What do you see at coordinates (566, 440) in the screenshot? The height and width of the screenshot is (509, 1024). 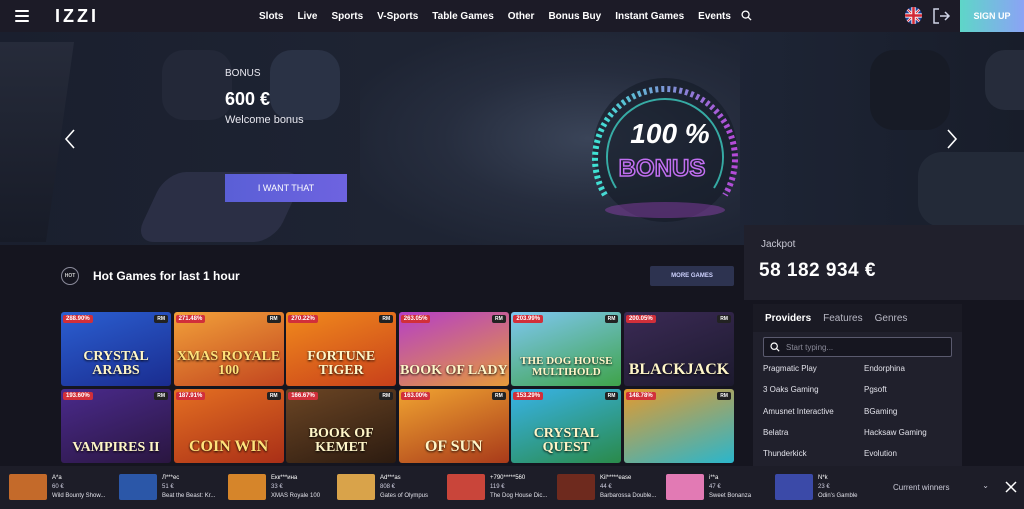 I see `game-title: CRYSTAL QUEST` at bounding box center [566, 440].